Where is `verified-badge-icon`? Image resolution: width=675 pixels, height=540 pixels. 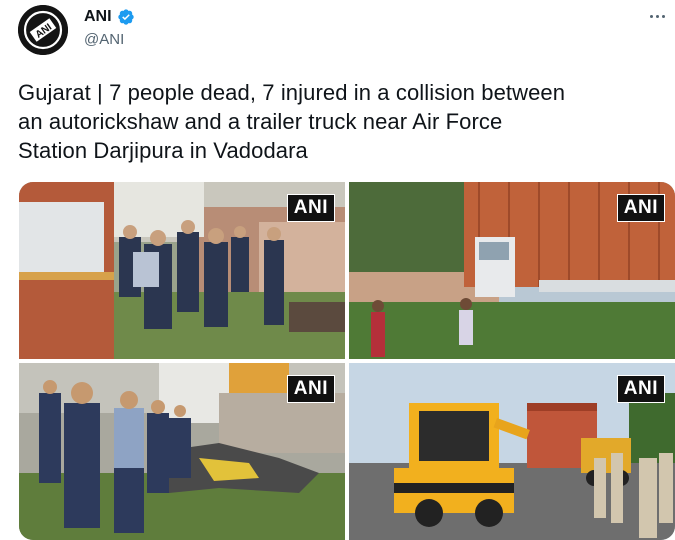
verified-badge-icon is located at coordinates (126, 17).